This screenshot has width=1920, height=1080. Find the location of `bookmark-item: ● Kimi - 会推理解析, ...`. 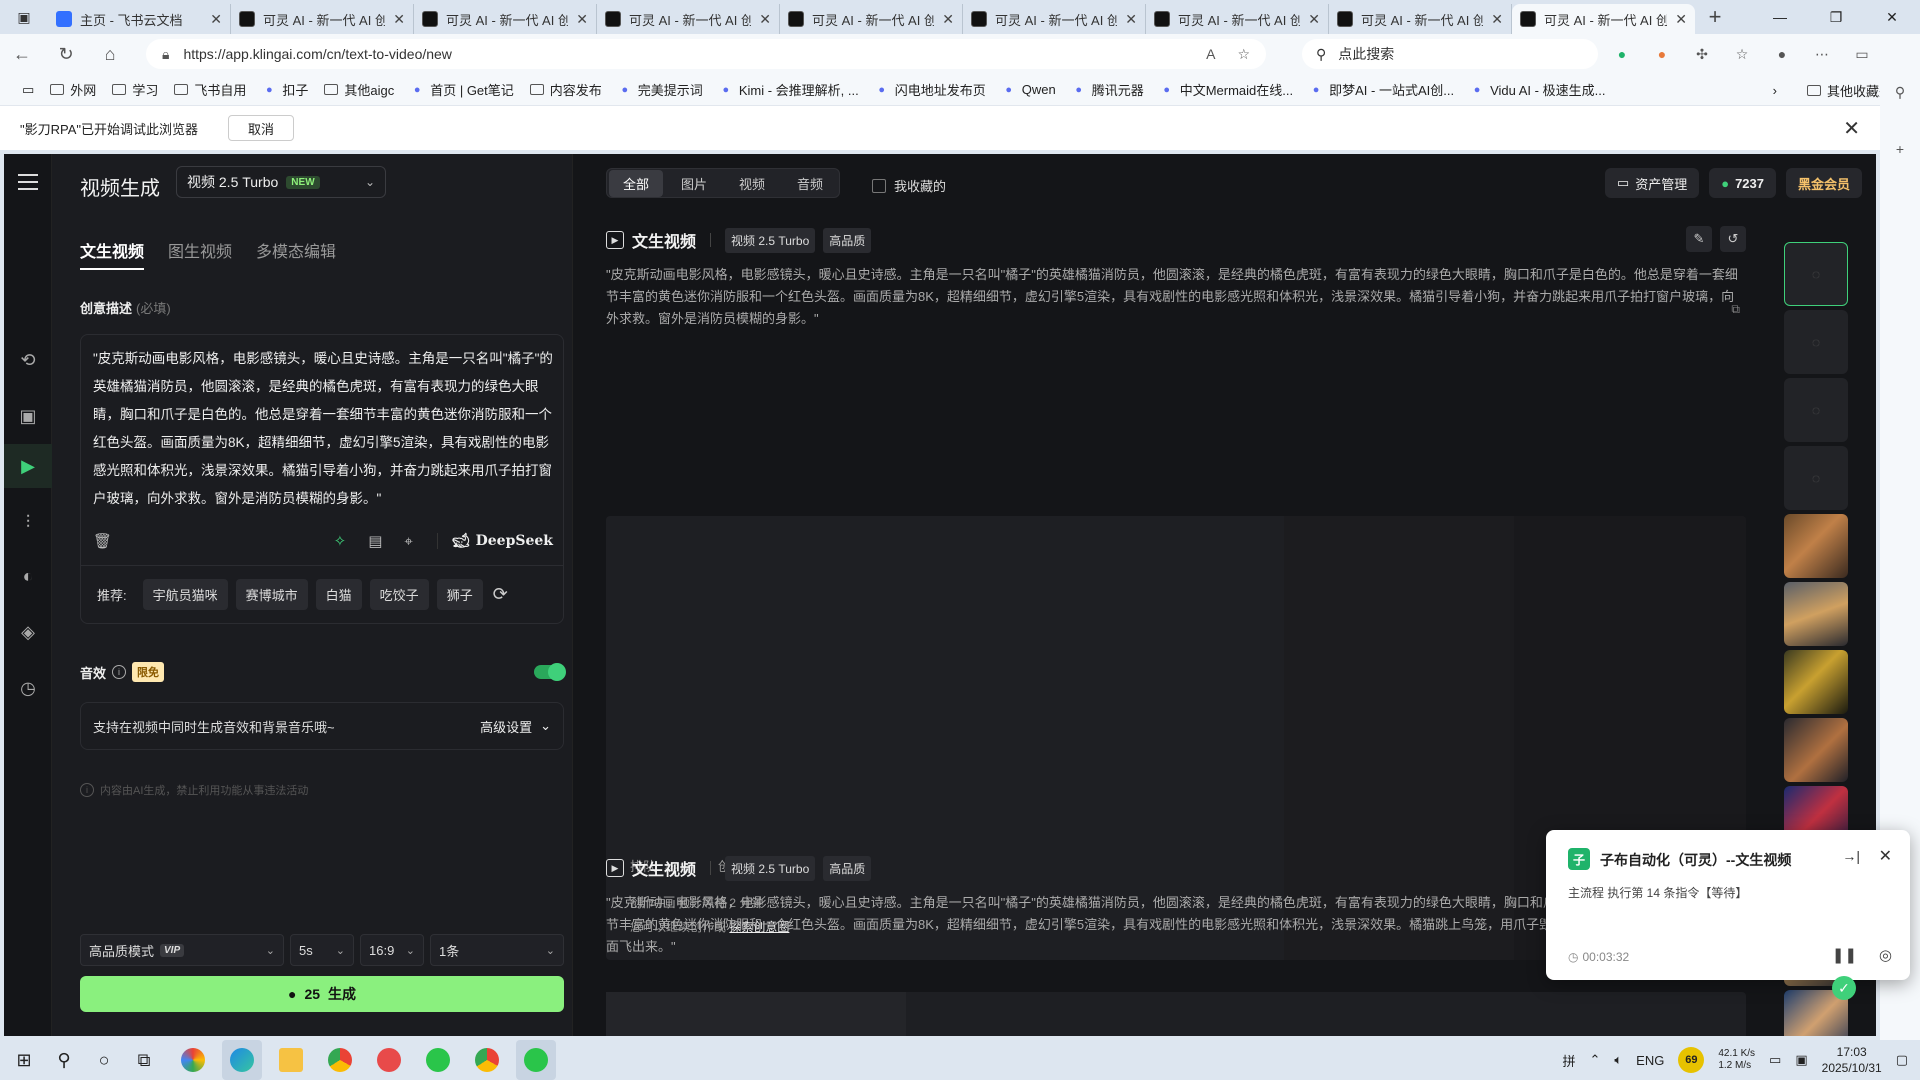

bookmark-item: ● Kimi - 会推理解析, ... is located at coordinates (789, 89).